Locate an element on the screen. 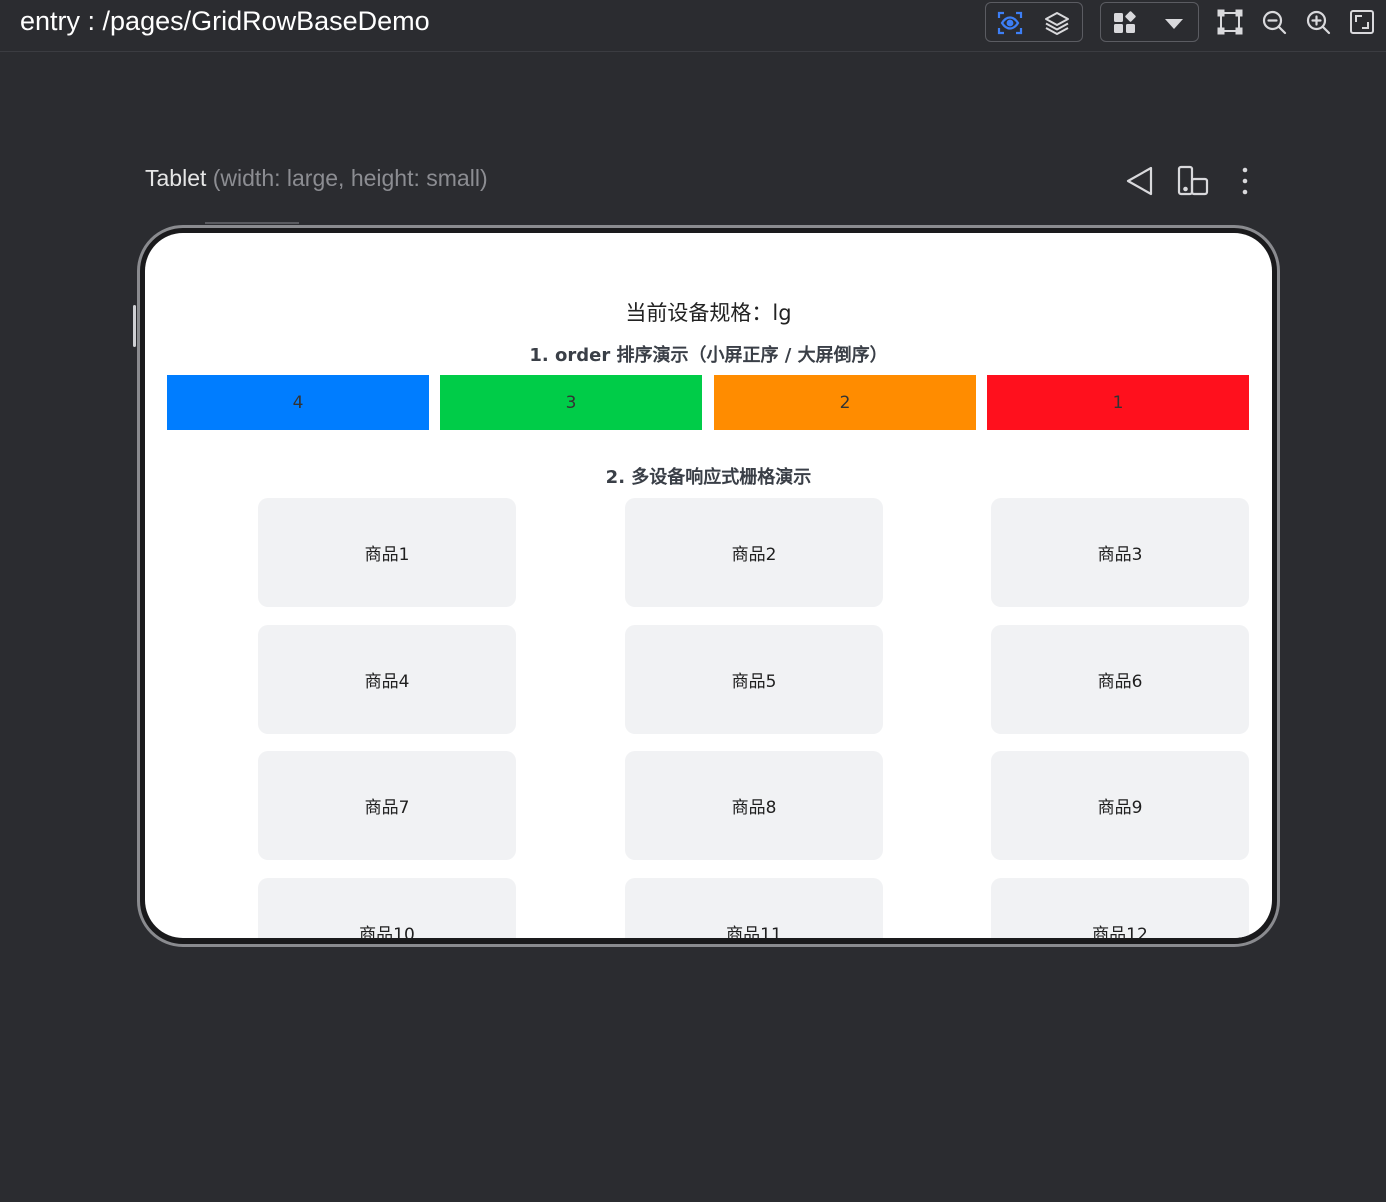  product-card: 商品12 is located at coordinates (1120, 908).